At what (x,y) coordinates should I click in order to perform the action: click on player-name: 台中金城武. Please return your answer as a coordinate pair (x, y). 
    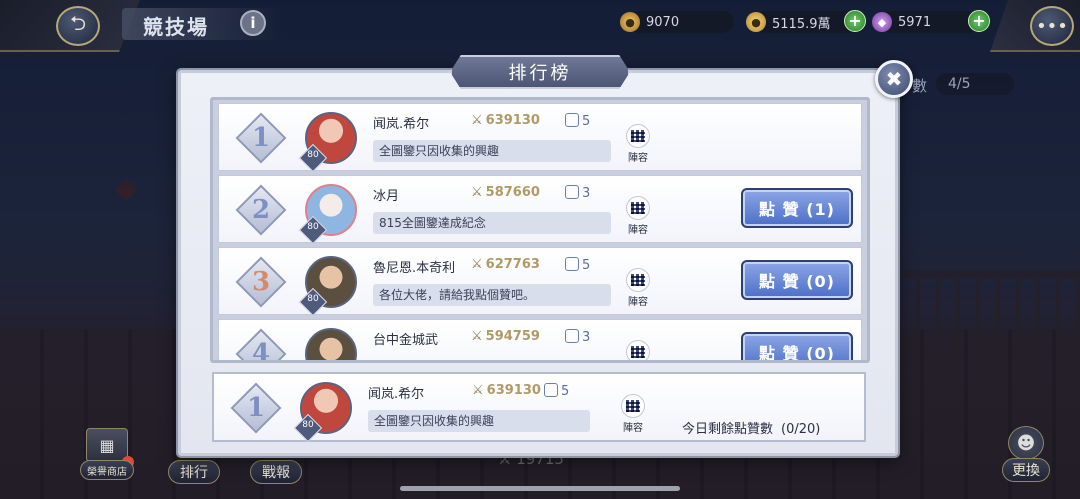
    Looking at the image, I should click on (406, 340).